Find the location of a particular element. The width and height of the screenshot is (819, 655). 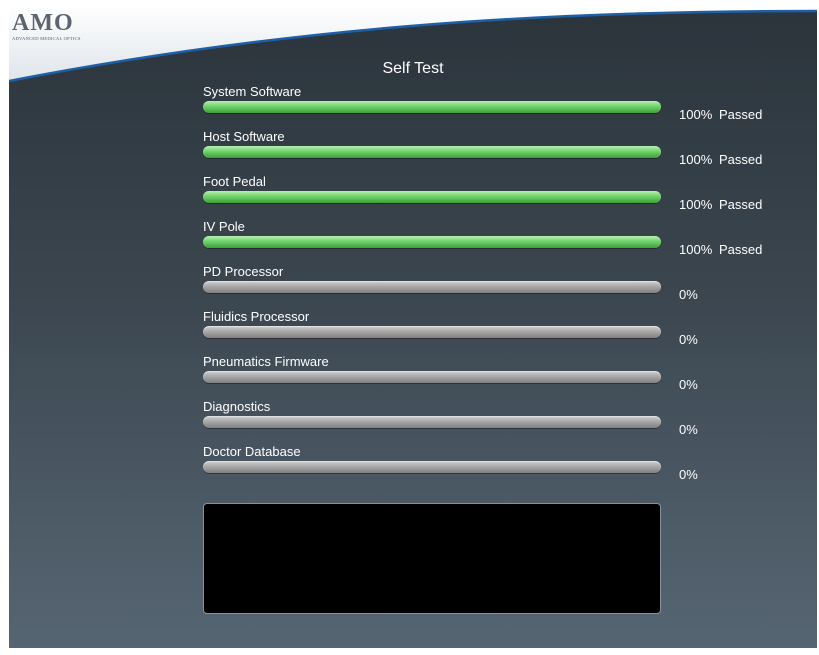

test-row: Foot Pedal 100% Passed is located at coordinates (503, 196).